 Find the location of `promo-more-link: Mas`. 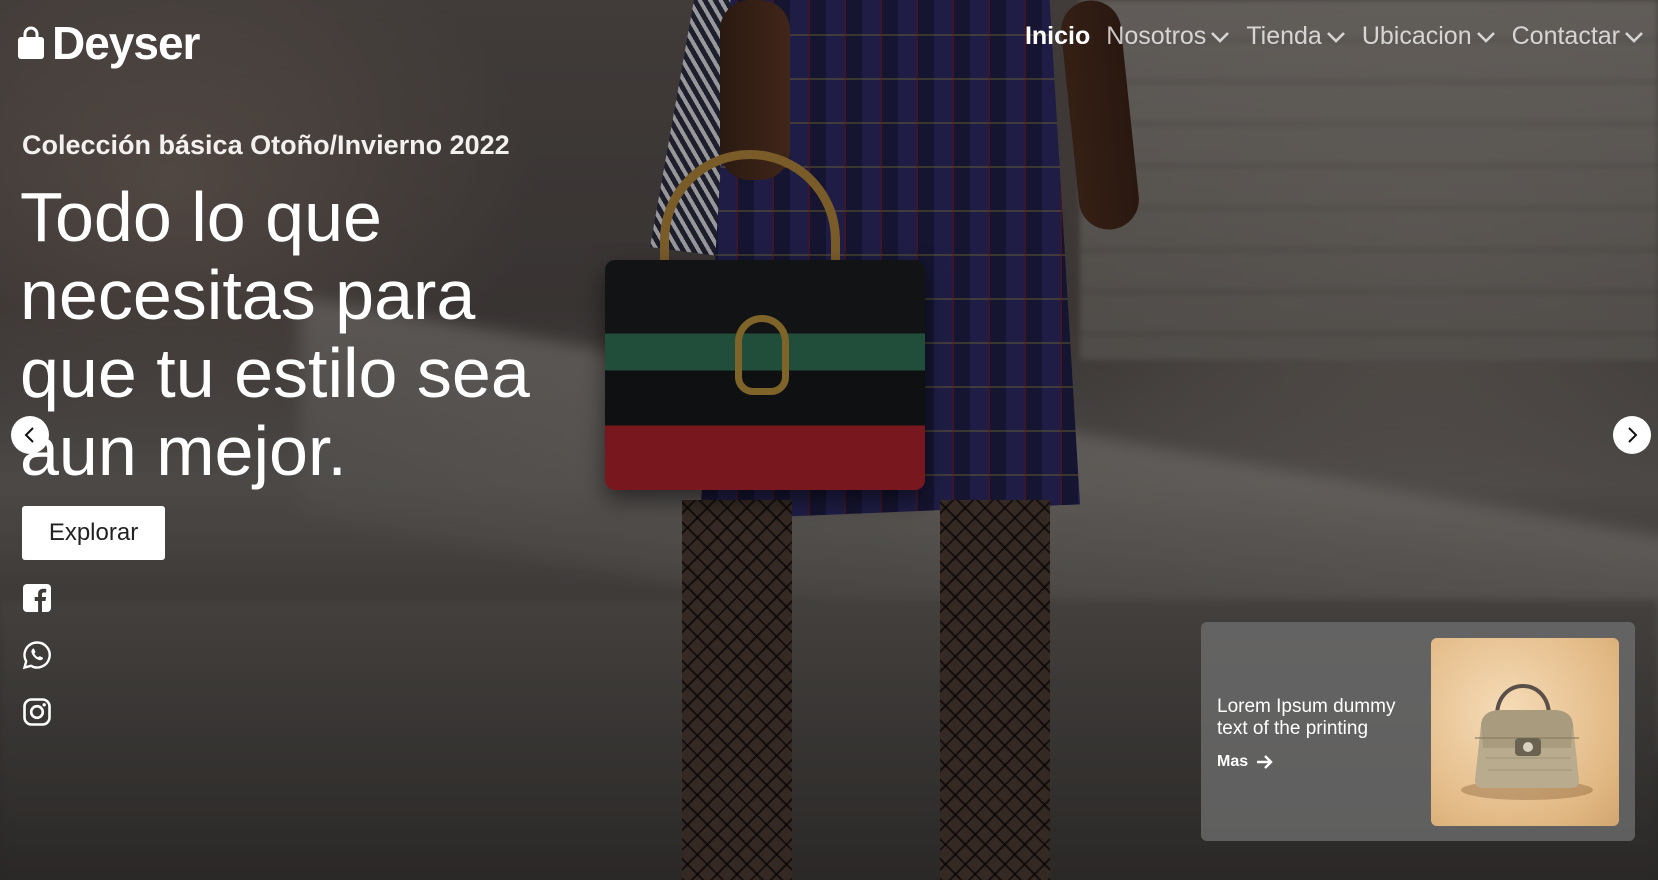

promo-more-link: Mas is located at coordinates (1245, 762).